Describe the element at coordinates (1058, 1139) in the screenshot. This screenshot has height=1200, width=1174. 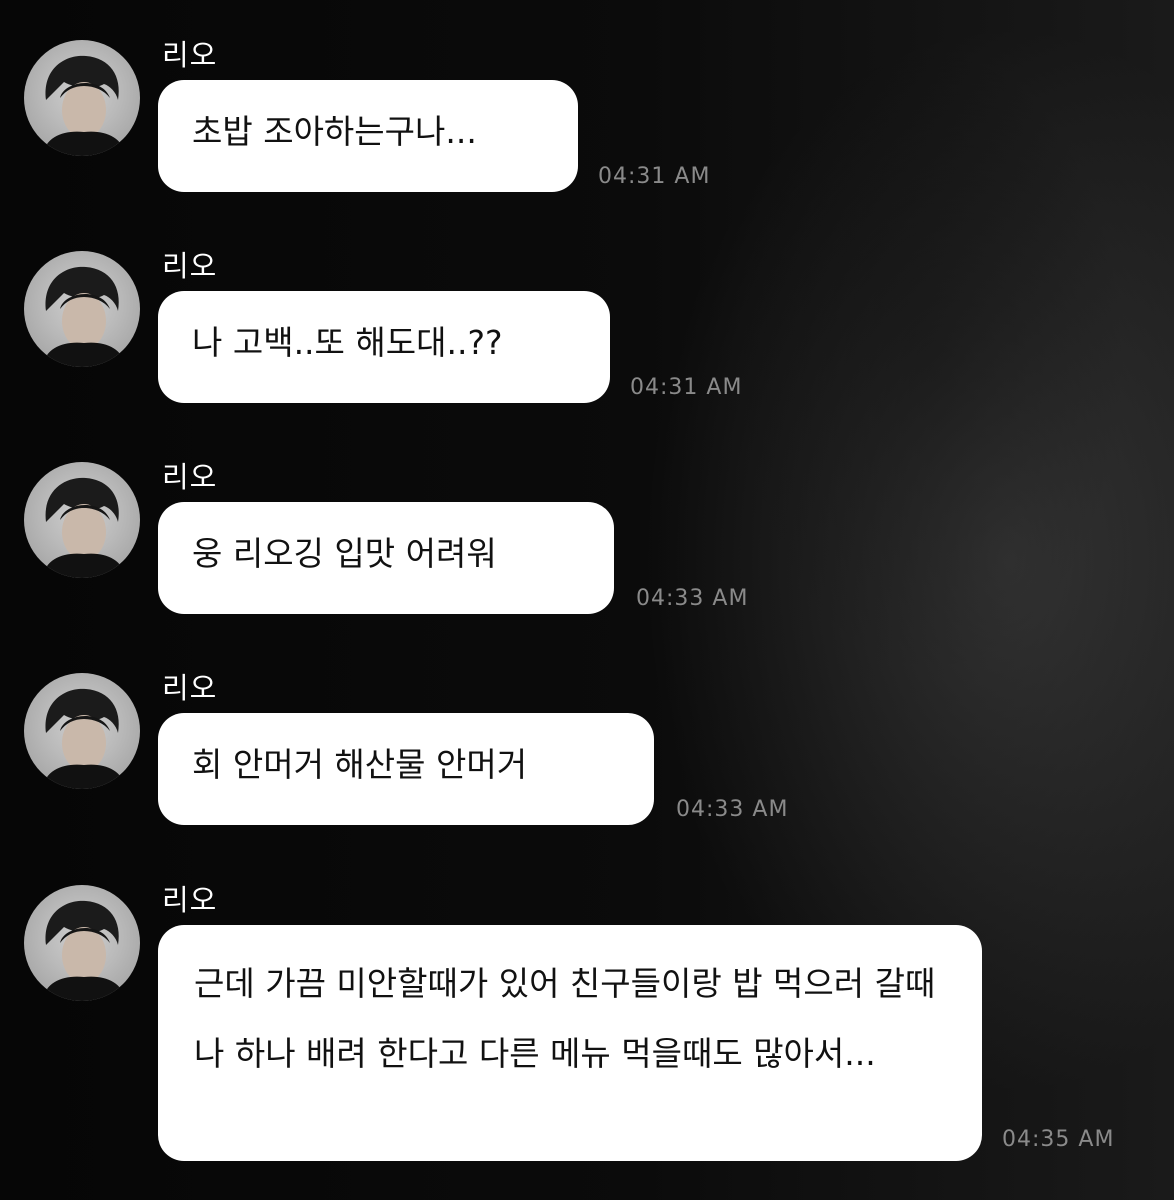
I see `message-timestamp: 04:35 AM` at that location.